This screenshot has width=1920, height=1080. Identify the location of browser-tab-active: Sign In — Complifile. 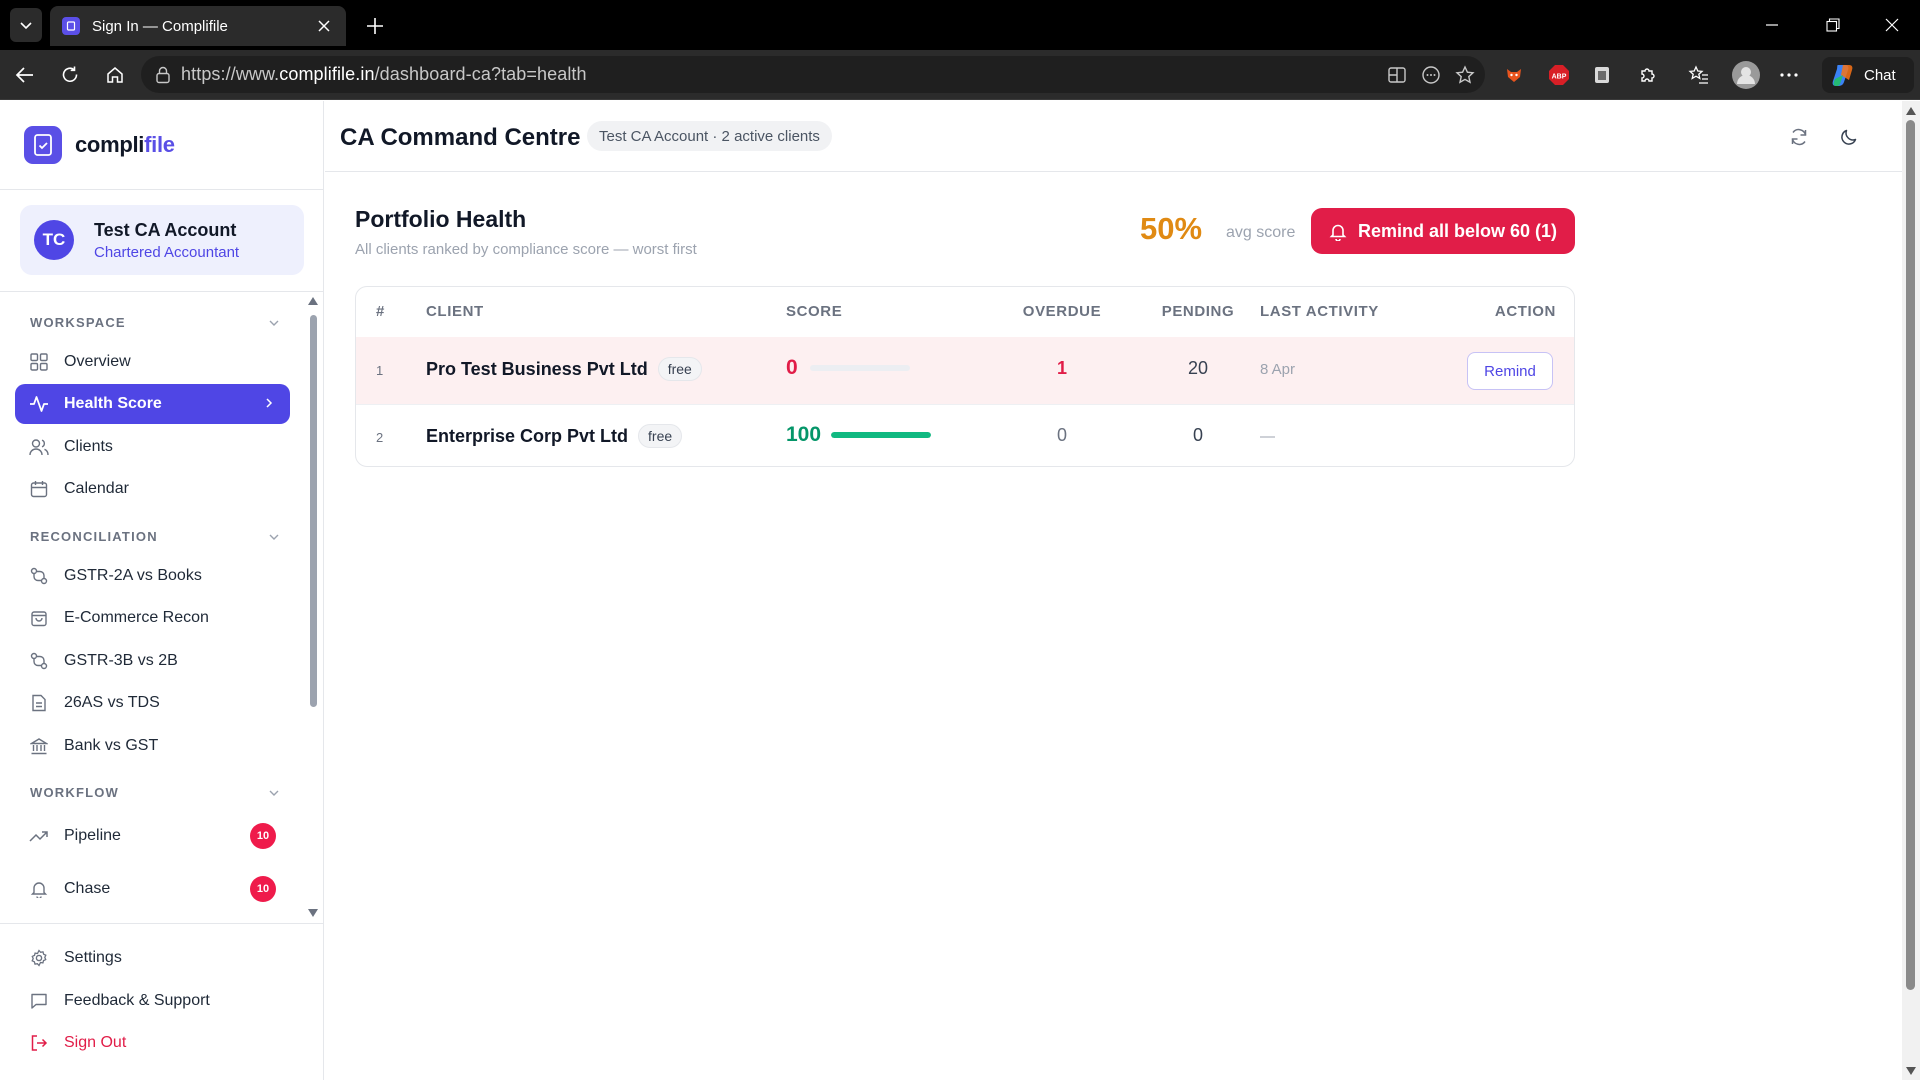
(198, 26).